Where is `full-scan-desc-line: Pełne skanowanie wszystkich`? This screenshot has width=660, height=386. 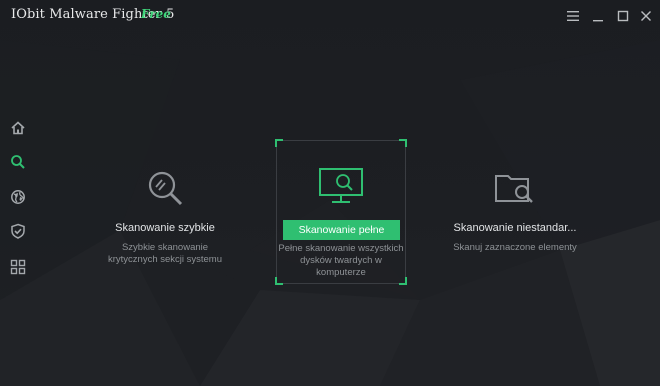 full-scan-desc-line: Pełne skanowanie wszystkich is located at coordinates (341, 248).